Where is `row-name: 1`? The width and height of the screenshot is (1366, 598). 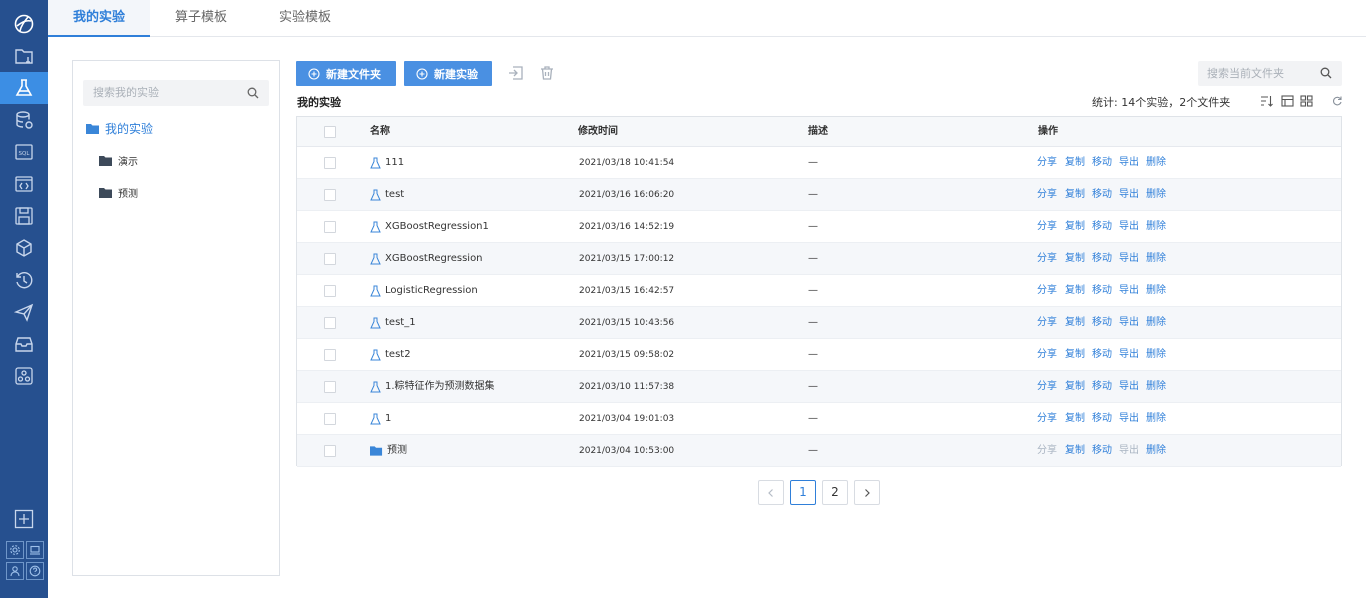 row-name: 1 is located at coordinates (380, 419).